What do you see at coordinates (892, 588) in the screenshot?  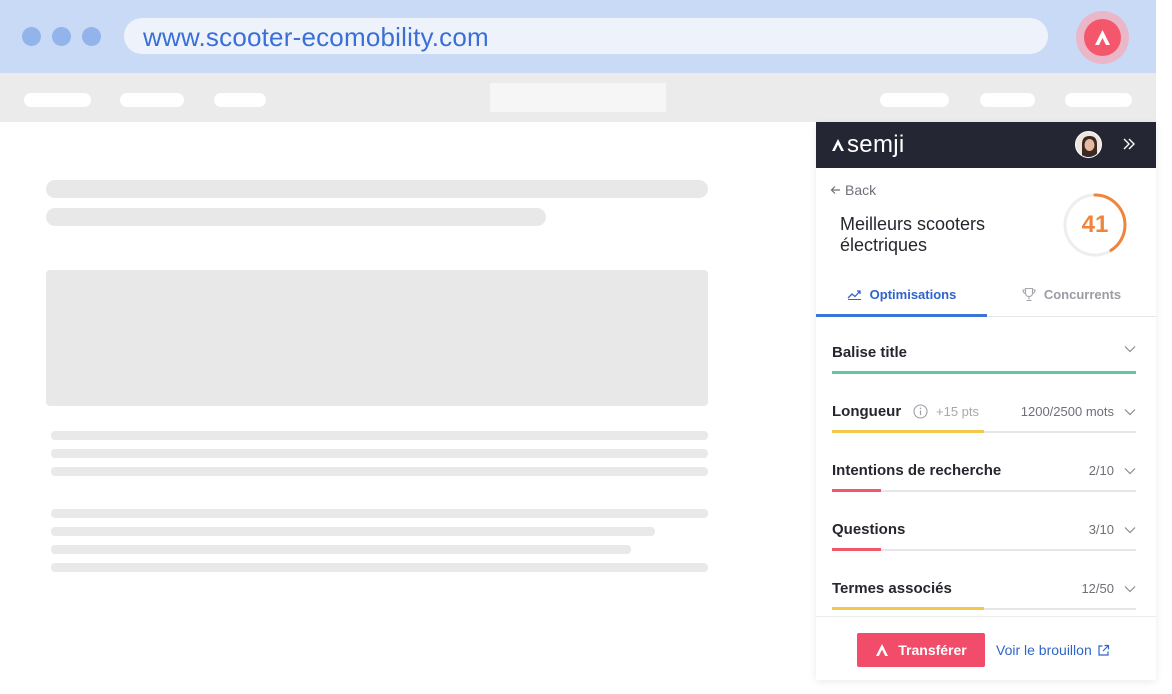 I see `opt-label: Termes associés` at bounding box center [892, 588].